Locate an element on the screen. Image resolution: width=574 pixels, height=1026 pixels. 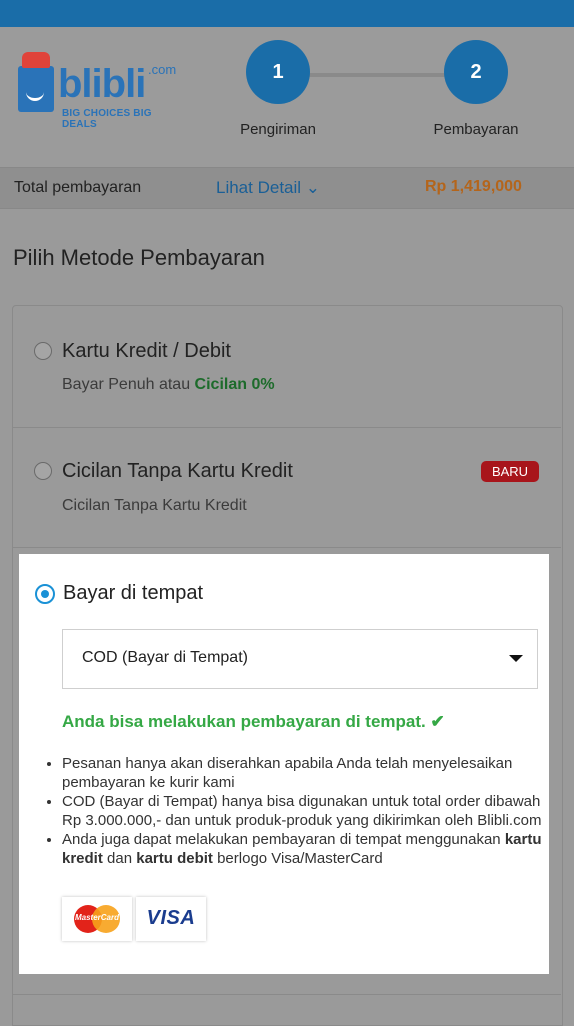
shopping-bag-icon is located at coordinates (36, 82).